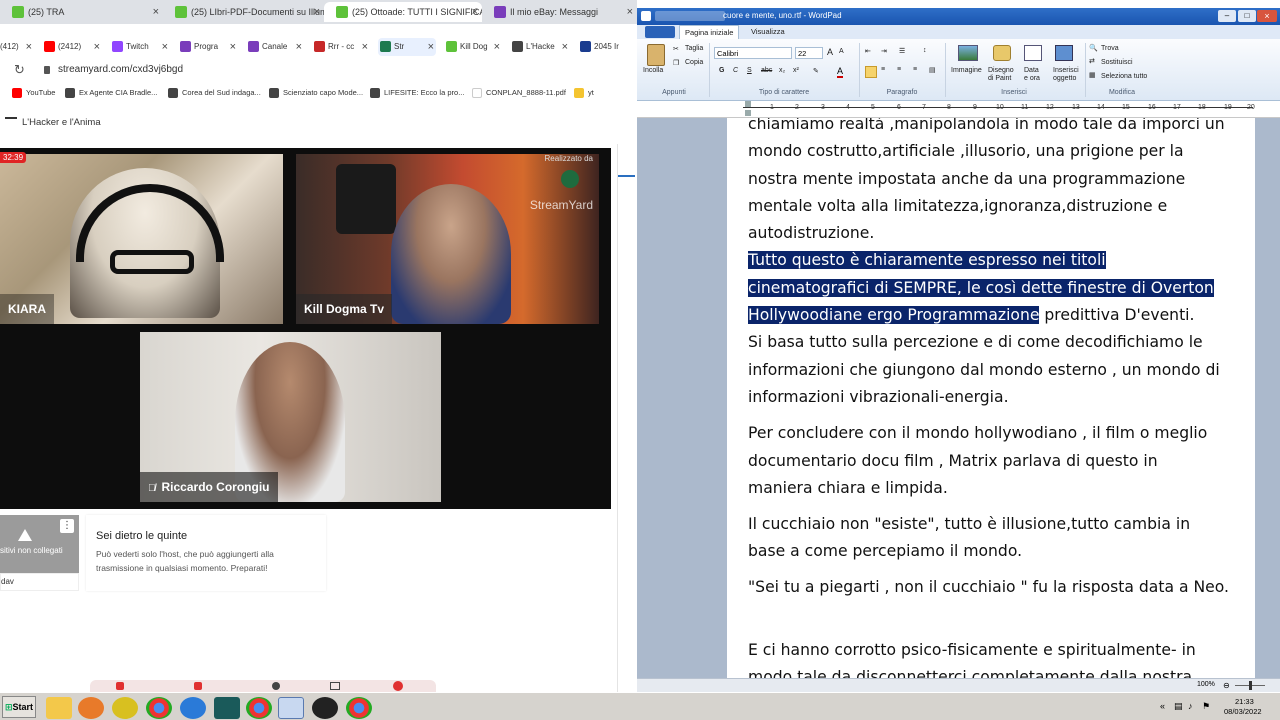  What do you see at coordinates (968, 53) in the screenshot?
I see `image-icon` at bounding box center [968, 53].